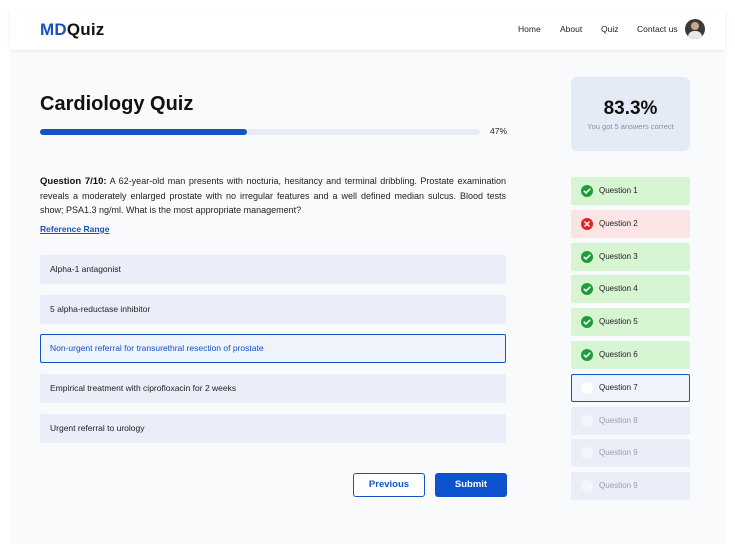  What do you see at coordinates (389, 485) in the screenshot?
I see `previous-button: Previous` at bounding box center [389, 485].